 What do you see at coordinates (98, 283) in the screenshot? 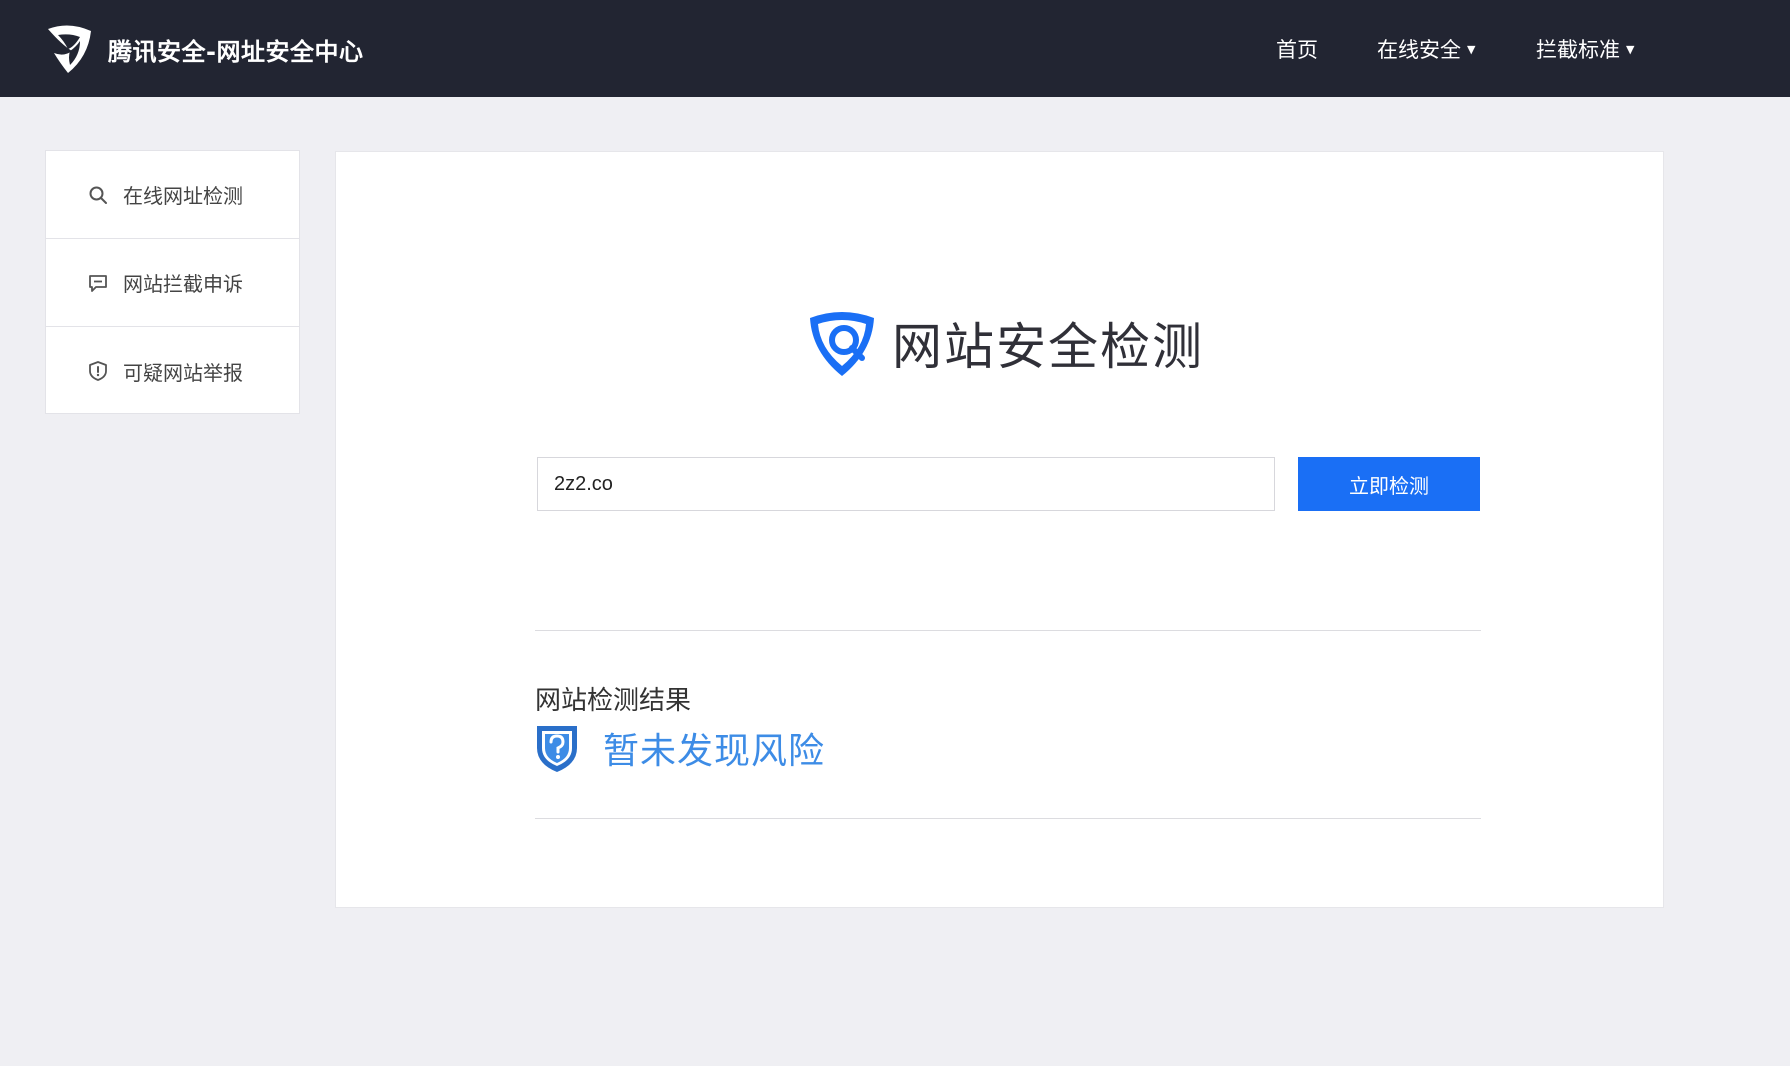
I see `message-icon` at bounding box center [98, 283].